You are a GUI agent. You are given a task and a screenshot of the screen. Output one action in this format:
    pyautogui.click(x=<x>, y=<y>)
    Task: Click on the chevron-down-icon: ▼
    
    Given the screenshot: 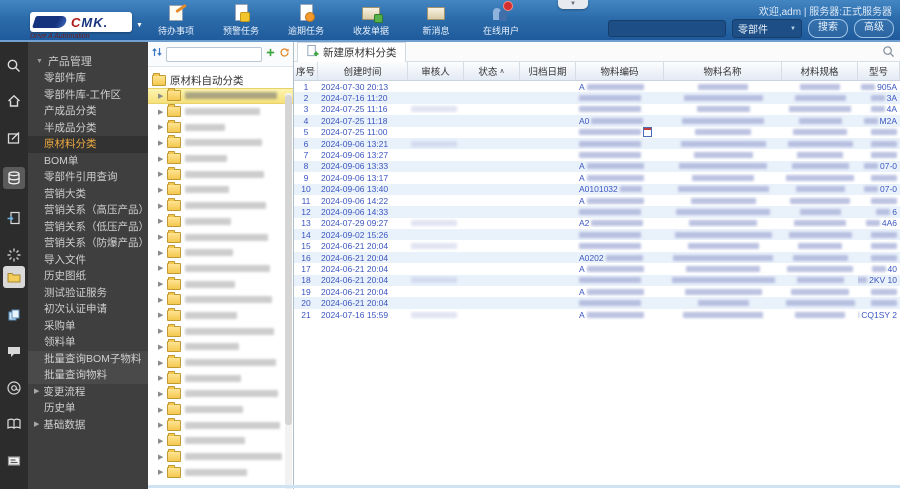 What is the action you would take?
    pyautogui.click(x=139, y=25)
    